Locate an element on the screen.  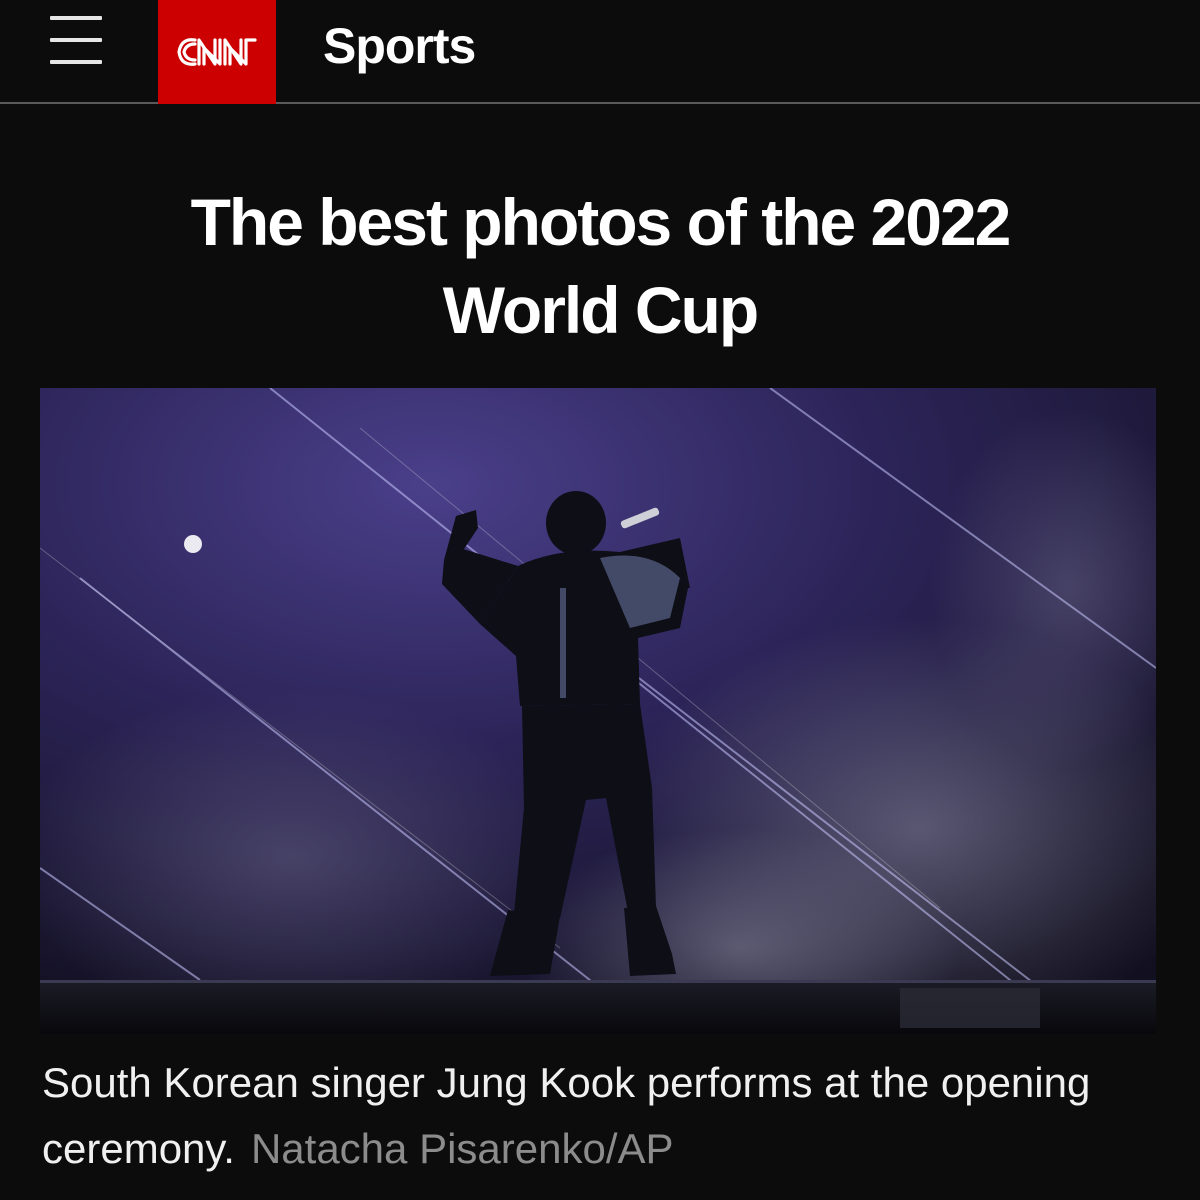
headline-line-1: The best photos of the 2022 is located at coordinates (601, 222).